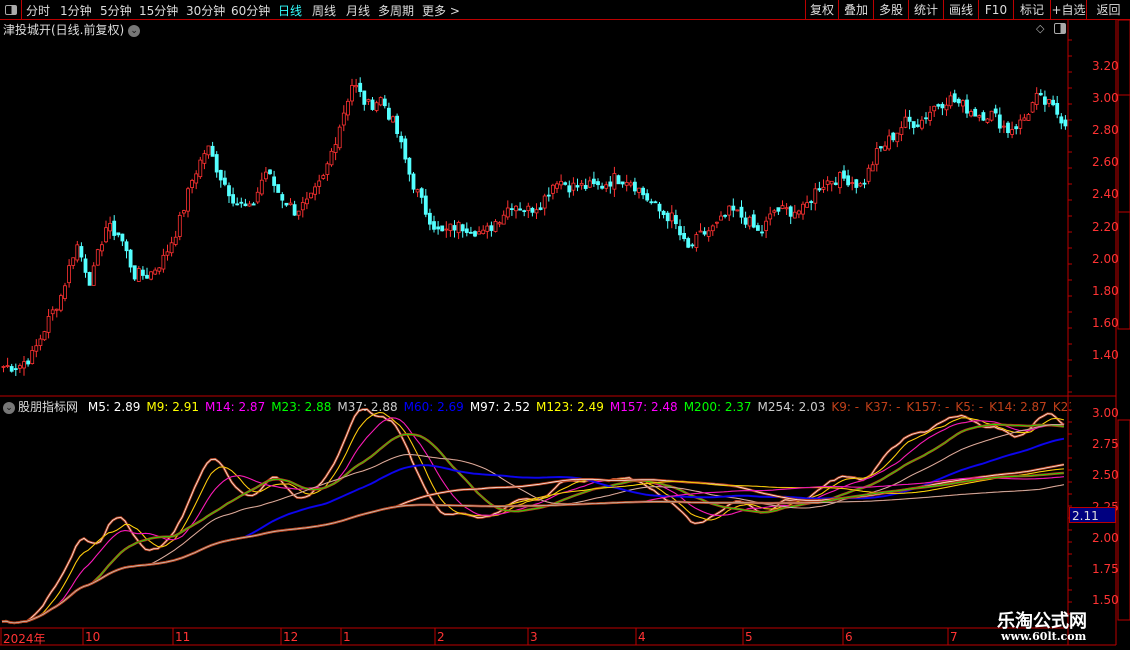 The width and height of the screenshot is (1130, 650). What do you see at coordinates (1105, 355) in the screenshot?
I see `price-axis-label: 1.40` at bounding box center [1105, 355].